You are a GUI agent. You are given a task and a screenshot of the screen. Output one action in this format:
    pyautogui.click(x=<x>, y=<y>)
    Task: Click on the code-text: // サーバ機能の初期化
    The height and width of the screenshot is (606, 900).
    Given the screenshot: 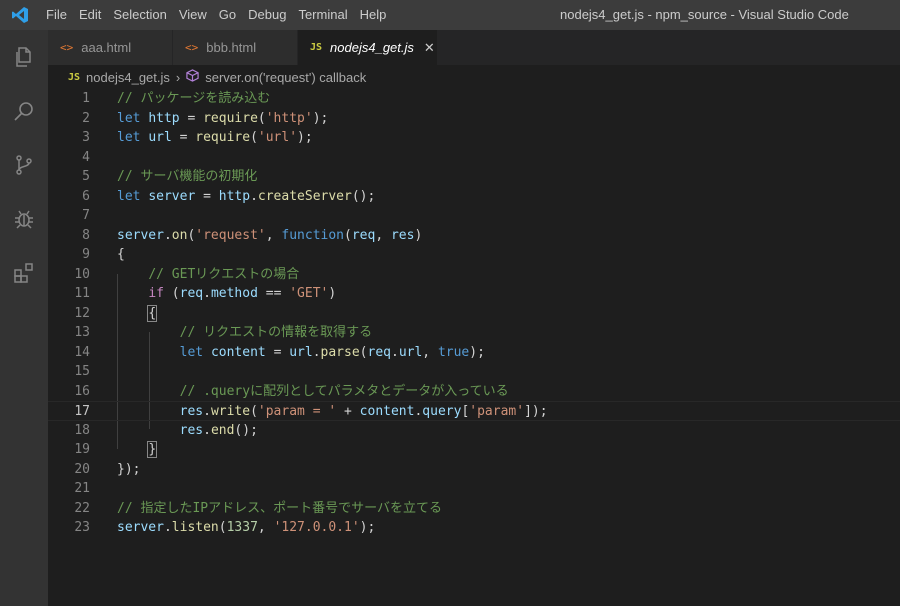 What is the action you would take?
    pyautogui.click(x=187, y=177)
    